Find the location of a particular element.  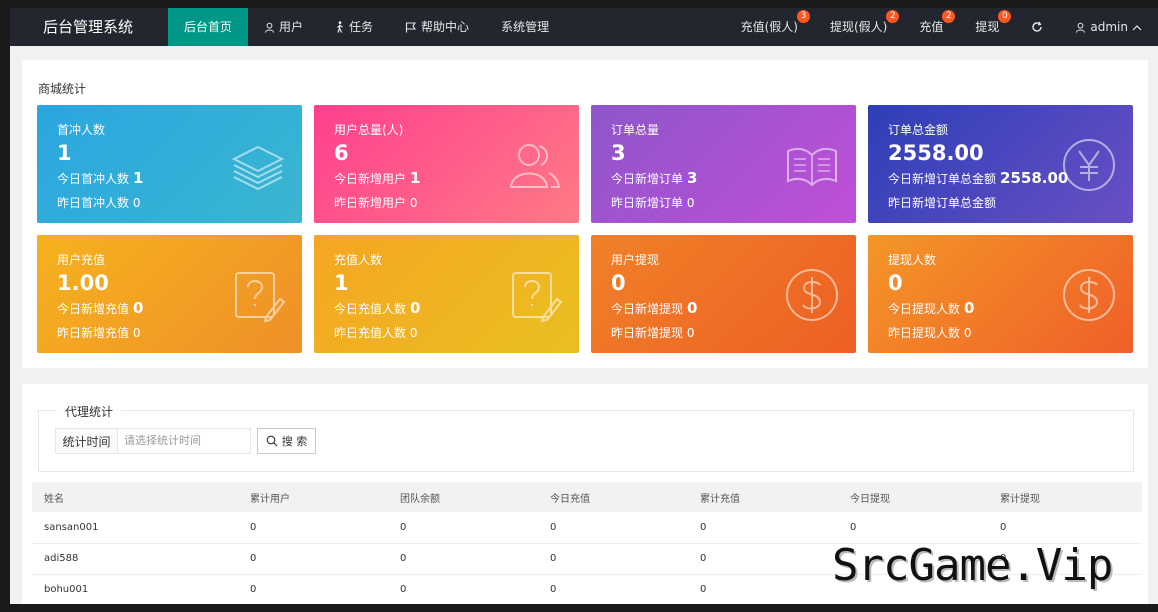

card-yesterday: 昨日新增充值 0 is located at coordinates (99, 333).